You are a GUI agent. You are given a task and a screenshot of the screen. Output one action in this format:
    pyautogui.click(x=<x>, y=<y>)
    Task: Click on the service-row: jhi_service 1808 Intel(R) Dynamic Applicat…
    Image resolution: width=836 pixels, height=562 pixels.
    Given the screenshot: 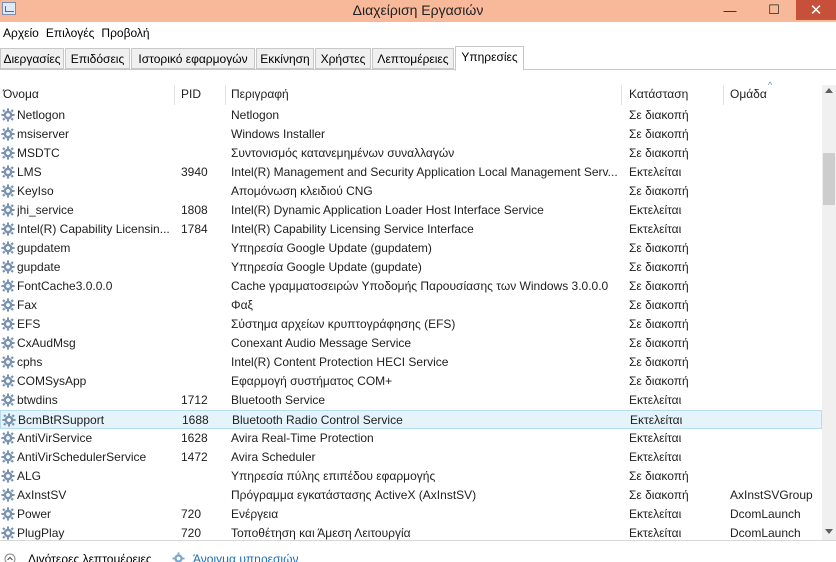 What is the action you would take?
    pyautogui.click(x=411, y=210)
    